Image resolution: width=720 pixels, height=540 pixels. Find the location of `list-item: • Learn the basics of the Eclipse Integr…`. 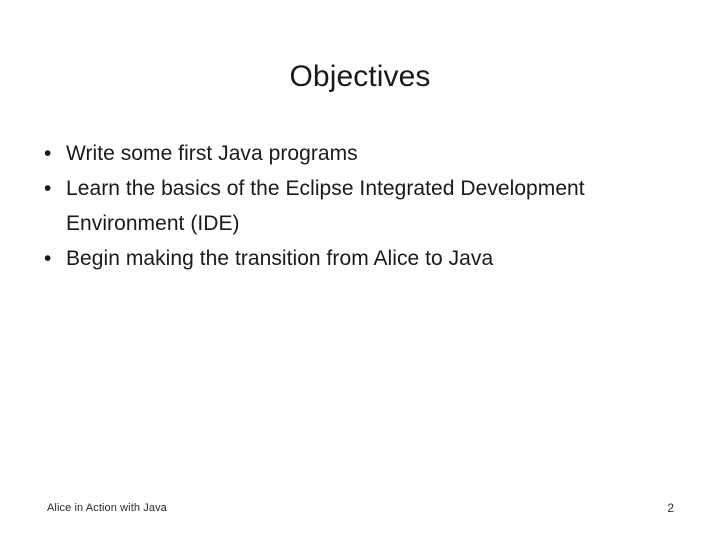

list-item: • Learn the basics of the Eclipse Integr… is located at coordinates (354, 206).